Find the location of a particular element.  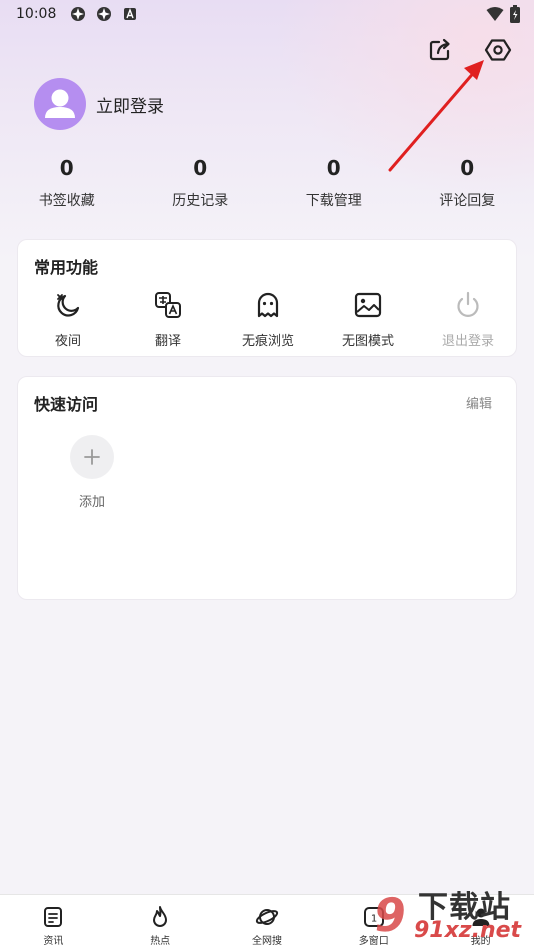

moon-icon is located at coordinates (68, 305).